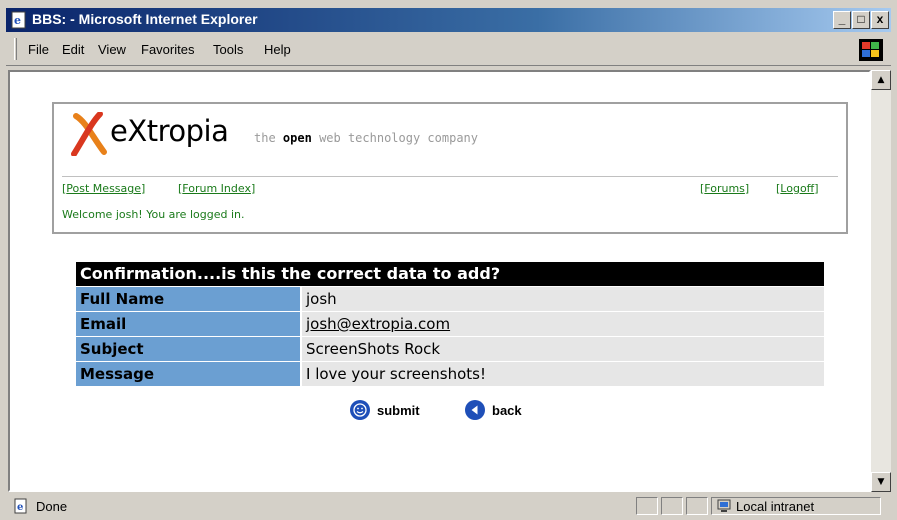 The image size is (897, 520). I want to click on menu-edit: Edit, so click(73, 49).